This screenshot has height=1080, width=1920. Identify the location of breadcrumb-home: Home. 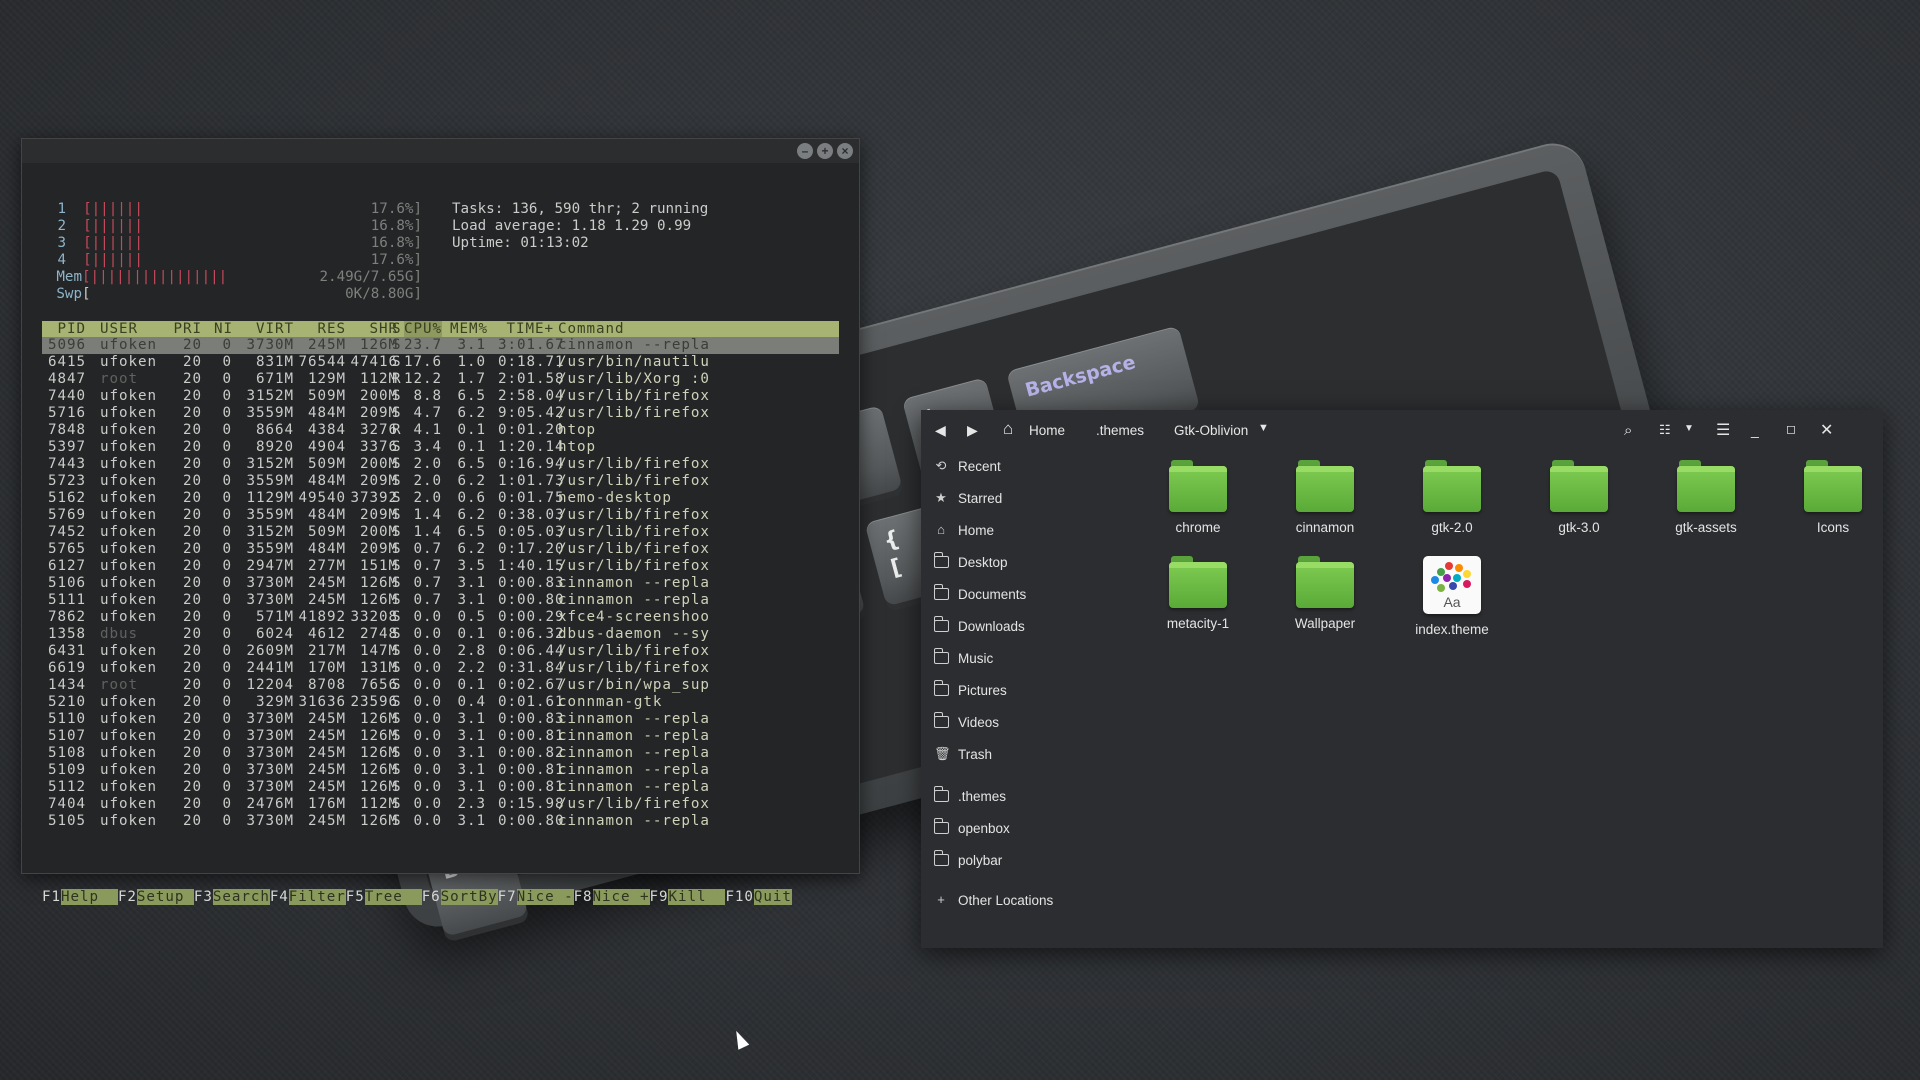
(1047, 431).